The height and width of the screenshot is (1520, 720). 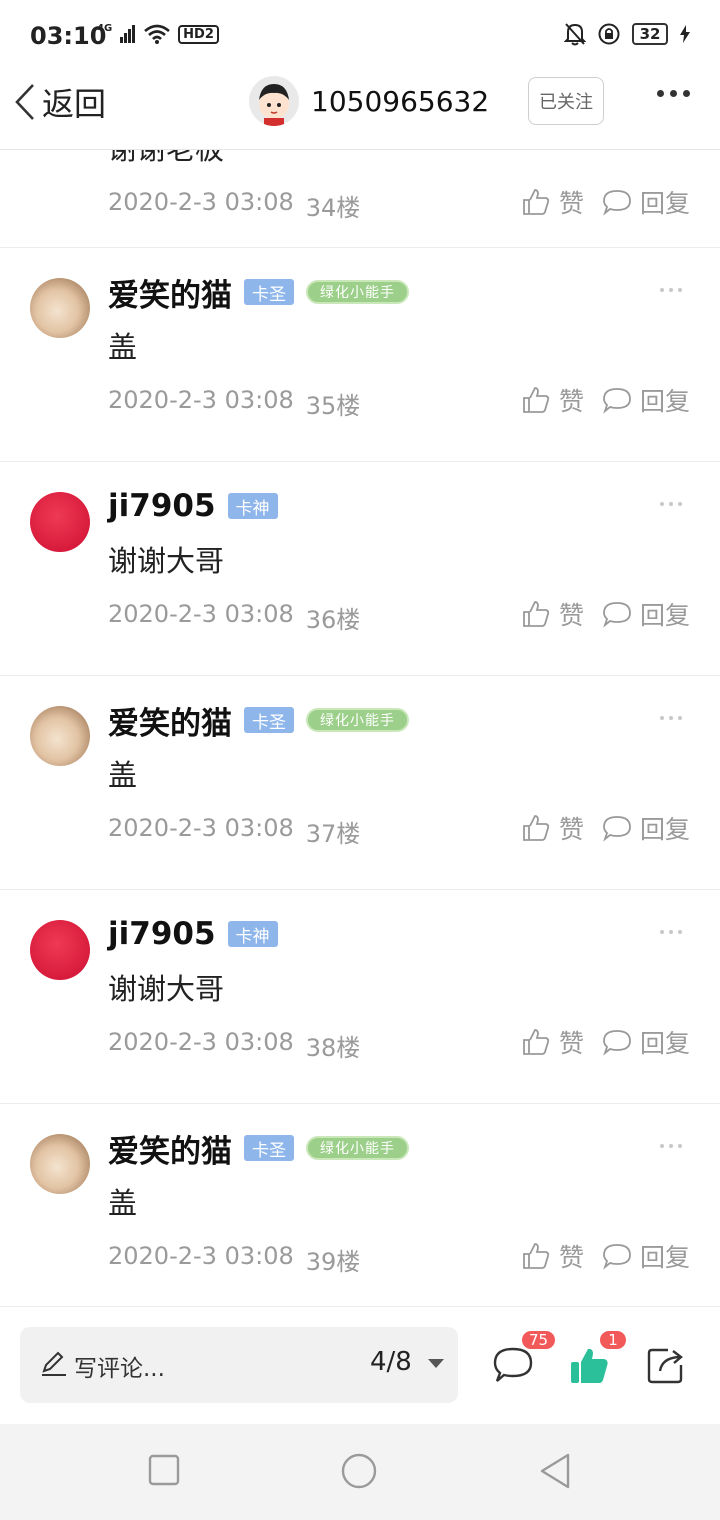 I want to click on comment-meta: 2020-2-3 03:08 36楼, so click(x=234, y=617).